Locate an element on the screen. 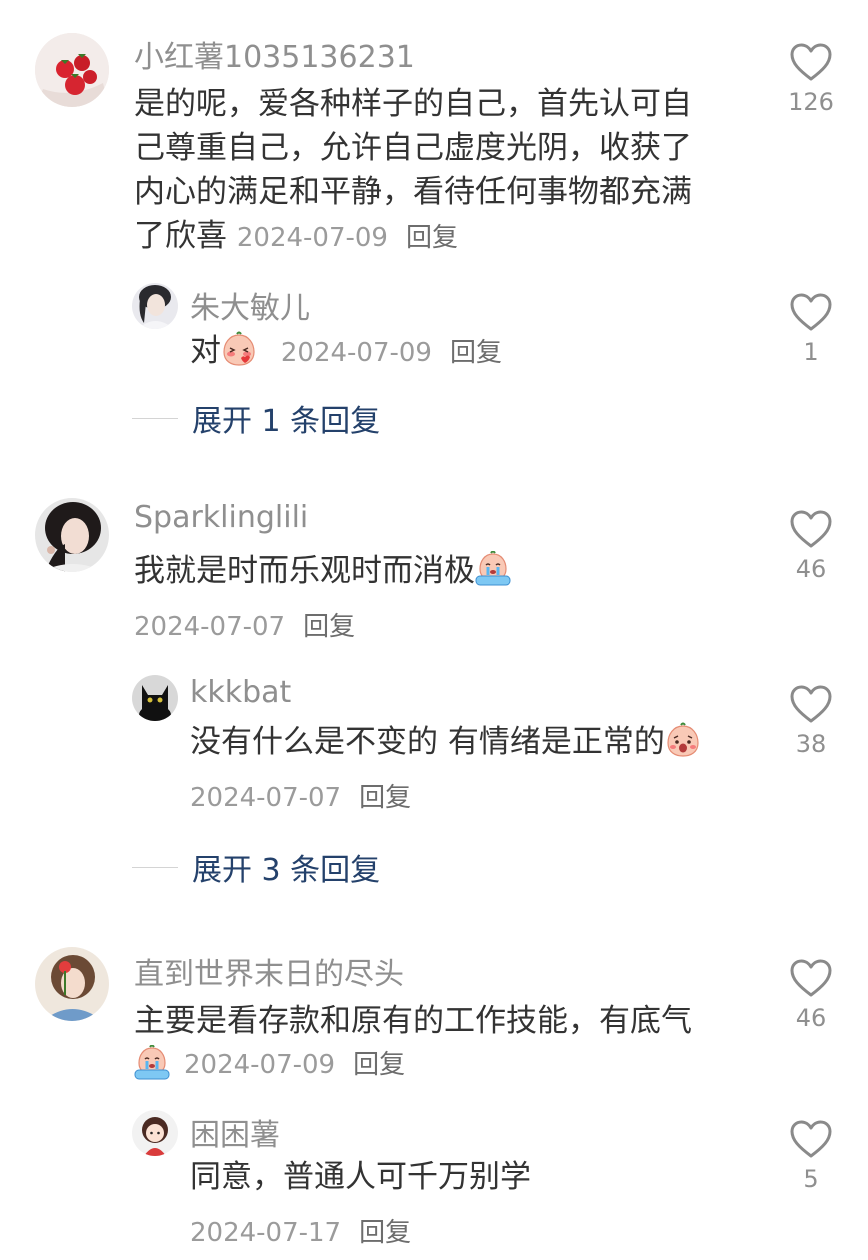 This screenshot has width=868, height=1260. shocked-face-emoji-icon is located at coordinates (683, 739).